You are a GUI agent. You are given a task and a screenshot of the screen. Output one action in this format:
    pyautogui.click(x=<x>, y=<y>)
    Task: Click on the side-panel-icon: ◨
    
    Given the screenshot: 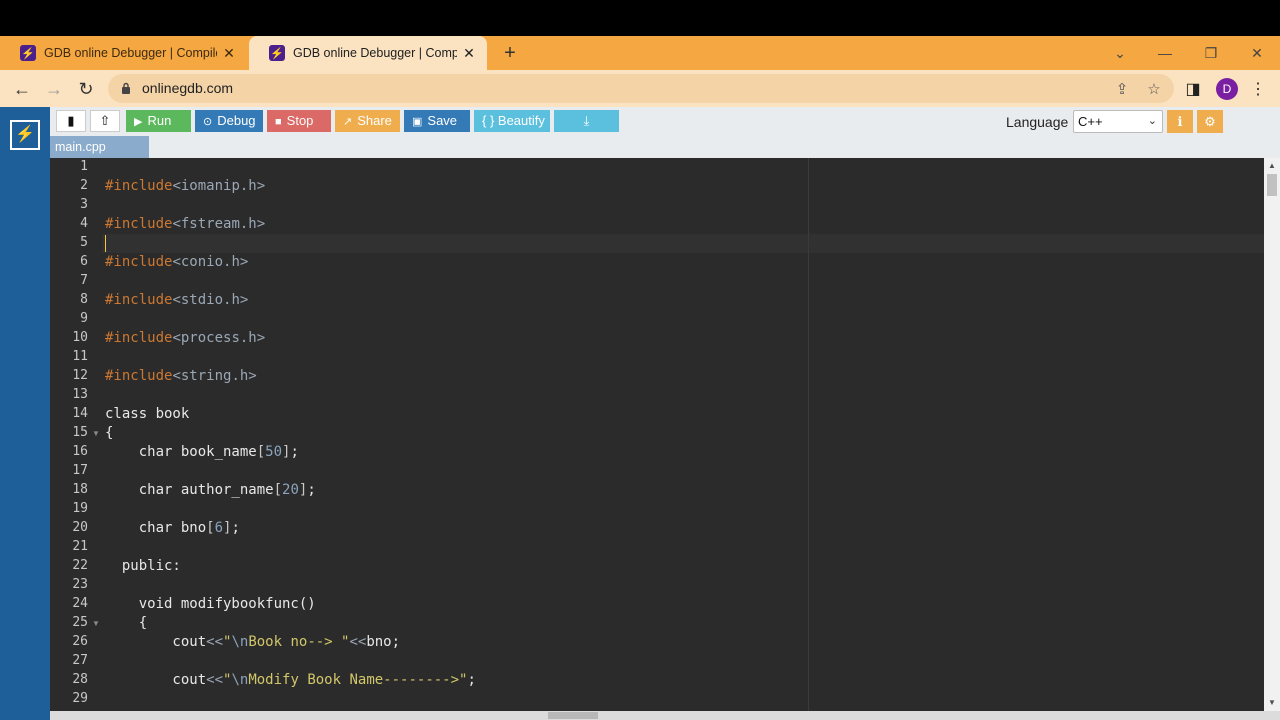 What is the action you would take?
    pyautogui.click(x=1193, y=88)
    